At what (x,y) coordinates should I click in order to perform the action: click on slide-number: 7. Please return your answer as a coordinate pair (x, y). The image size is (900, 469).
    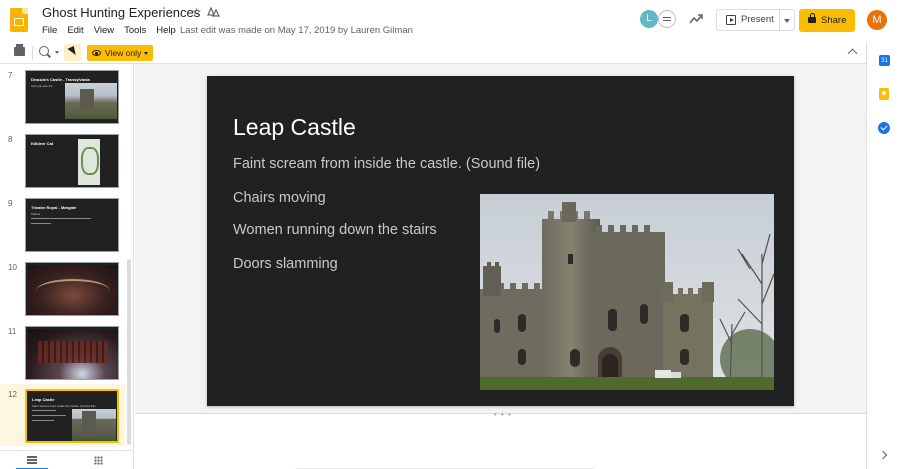
    Looking at the image, I should click on (10, 75).